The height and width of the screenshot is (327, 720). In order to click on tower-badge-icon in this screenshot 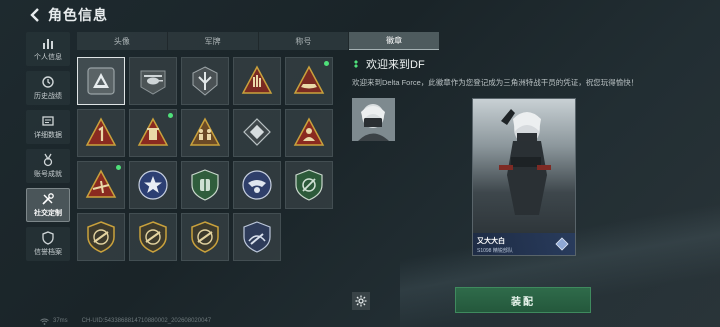, I will do `click(153, 131)`.